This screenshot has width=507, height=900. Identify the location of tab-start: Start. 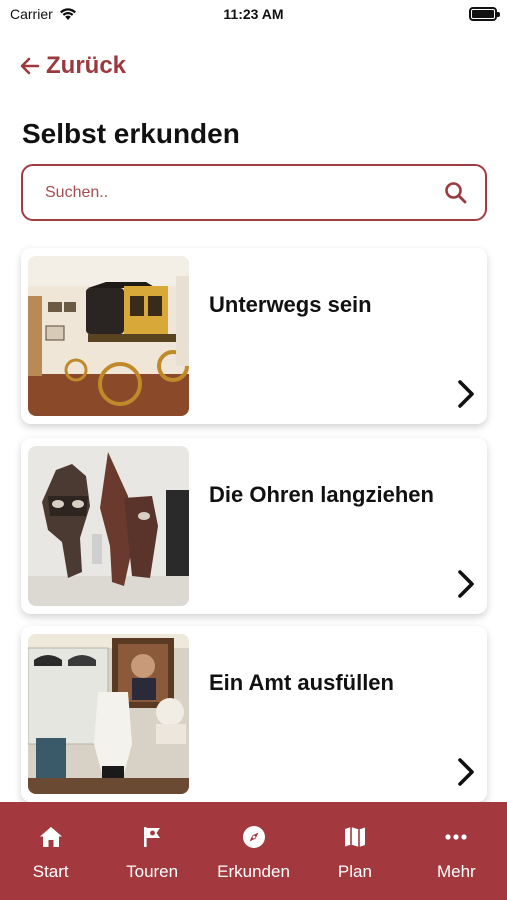
(50, 851).